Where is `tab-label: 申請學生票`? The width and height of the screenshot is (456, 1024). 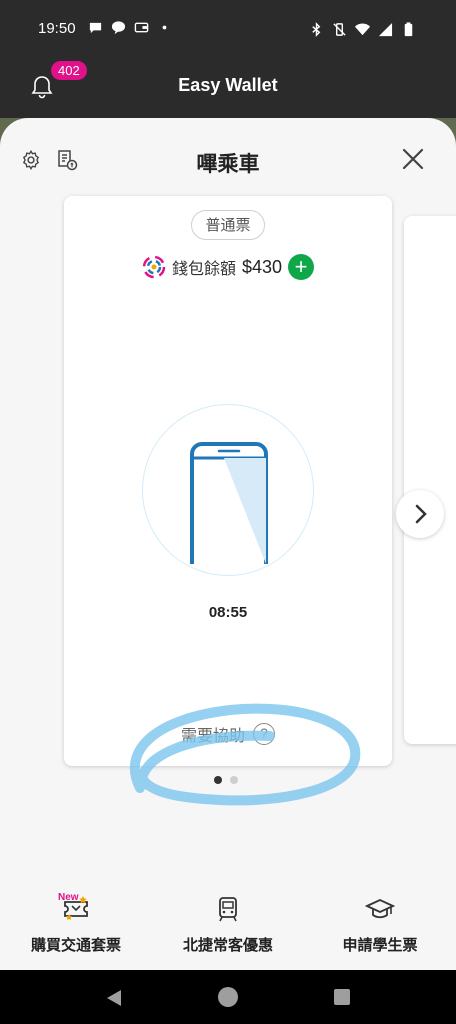 tab-label: 申請學生票 is located at coordinates (380, 945).